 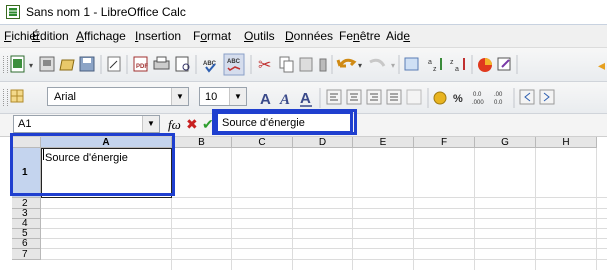 I want to click on copy-icon, so click(x=286, y=64).